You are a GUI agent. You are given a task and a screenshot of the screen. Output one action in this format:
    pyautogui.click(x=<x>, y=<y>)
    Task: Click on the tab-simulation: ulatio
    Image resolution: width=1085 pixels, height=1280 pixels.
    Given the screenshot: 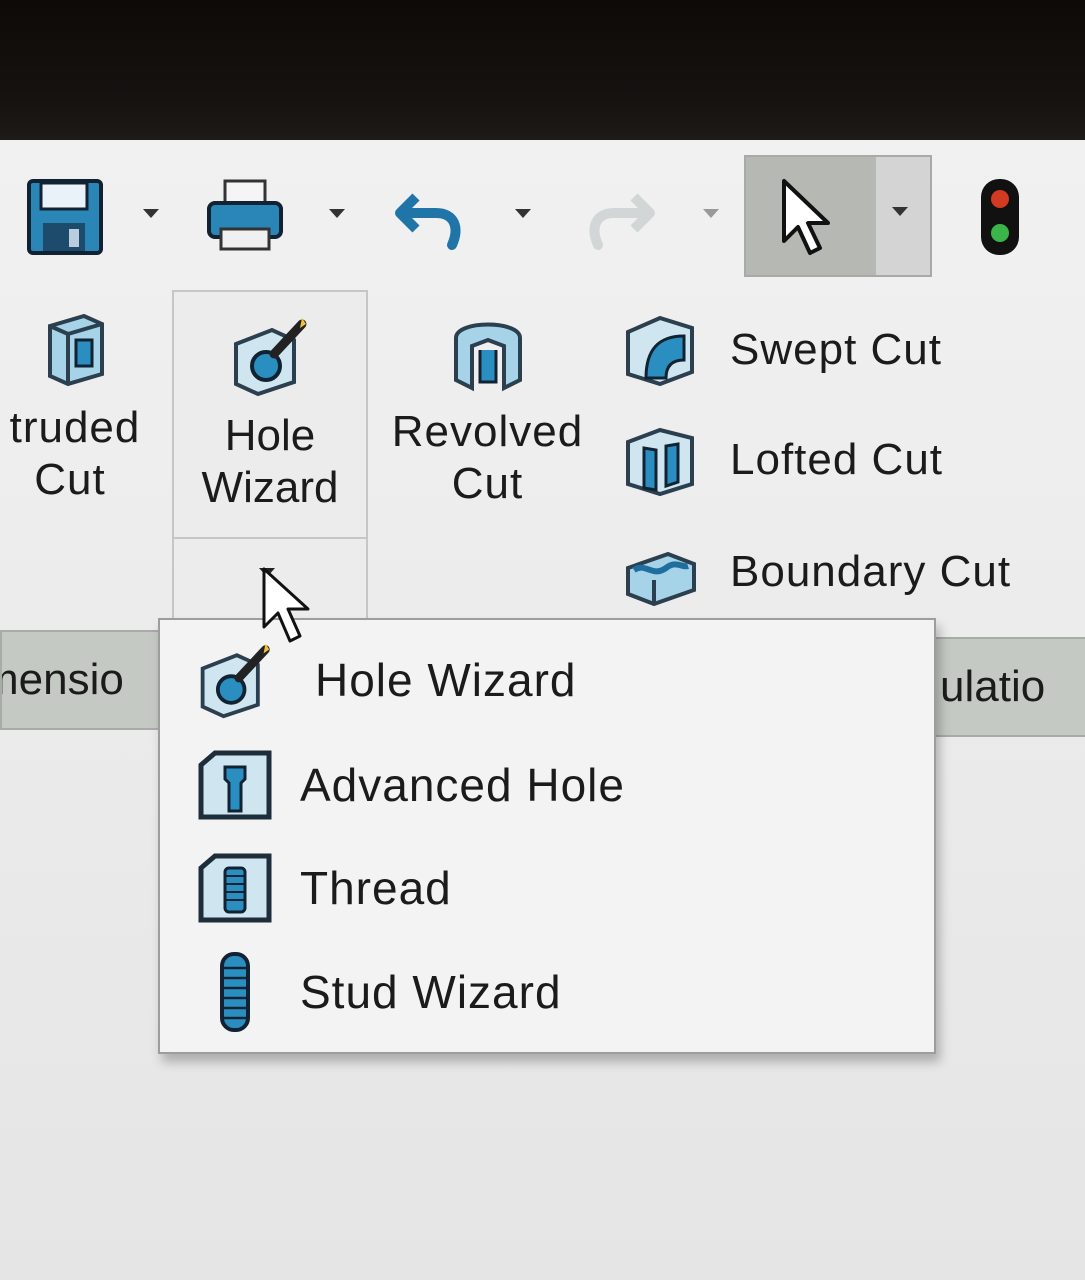 What is the action you would take?
    pyautogui.click(x=1007, y=687)
    